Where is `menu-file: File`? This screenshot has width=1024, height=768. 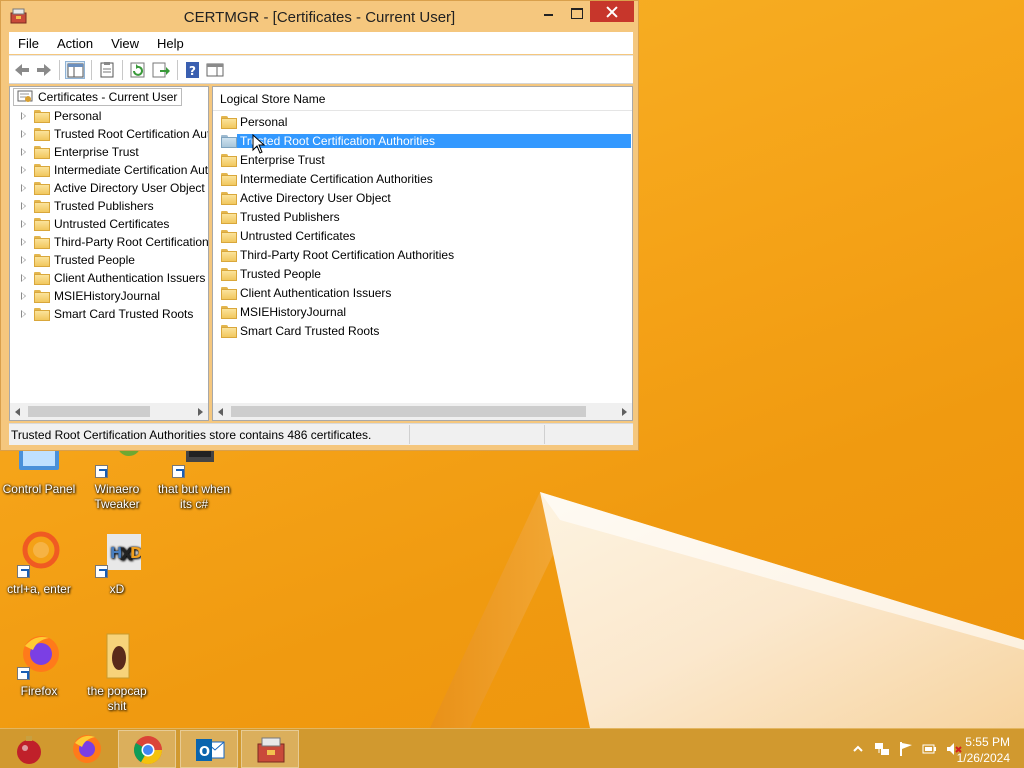
menu-file: File is located at coordinates (28, 43).